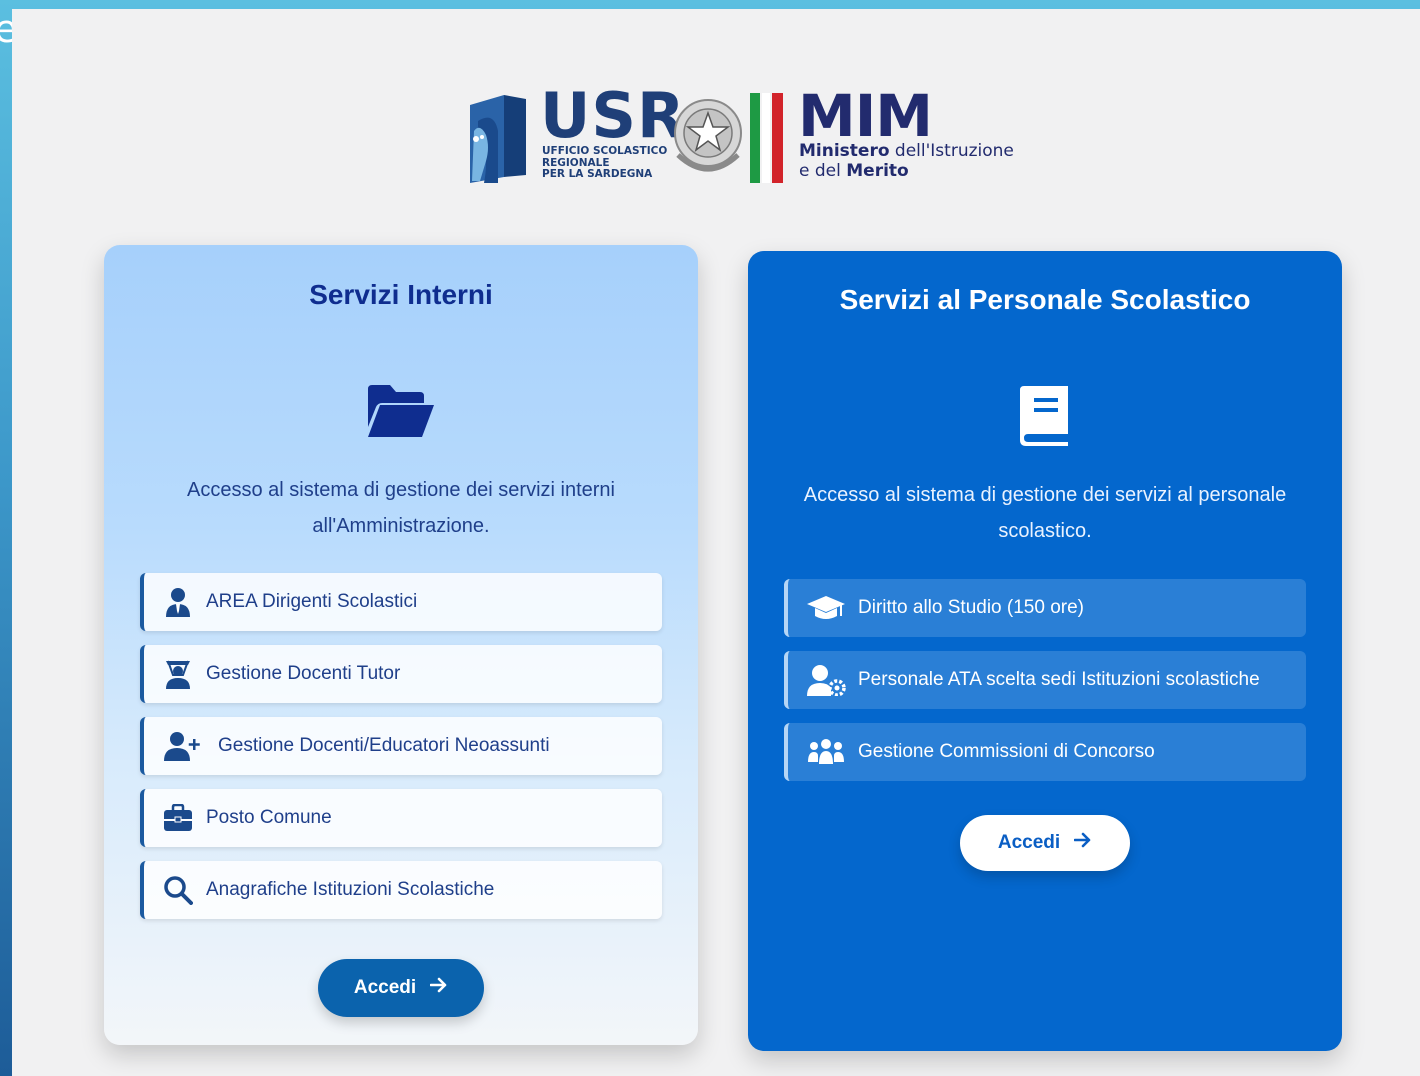 The height and width of the screenshot is (1076, 1420). Describe the element at coordinates (178, 674) in the screenshot. I see `chalkboard-teacher-icon` at that location.